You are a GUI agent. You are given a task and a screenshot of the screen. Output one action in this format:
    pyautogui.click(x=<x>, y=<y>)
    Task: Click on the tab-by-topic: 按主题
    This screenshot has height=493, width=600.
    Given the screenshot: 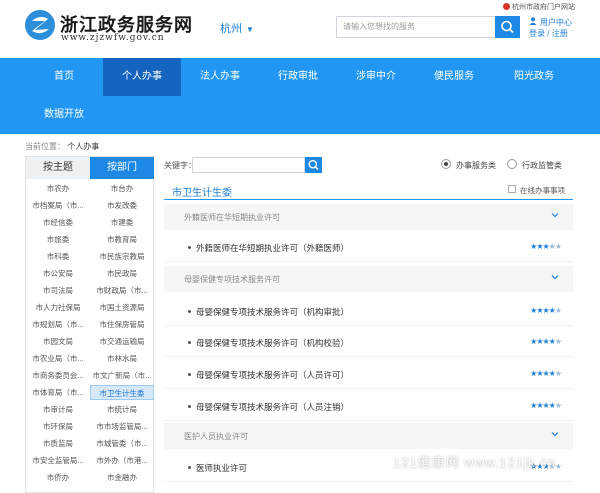 What is the action you would take?
    pyautogui.click(x=58, y=168)
    